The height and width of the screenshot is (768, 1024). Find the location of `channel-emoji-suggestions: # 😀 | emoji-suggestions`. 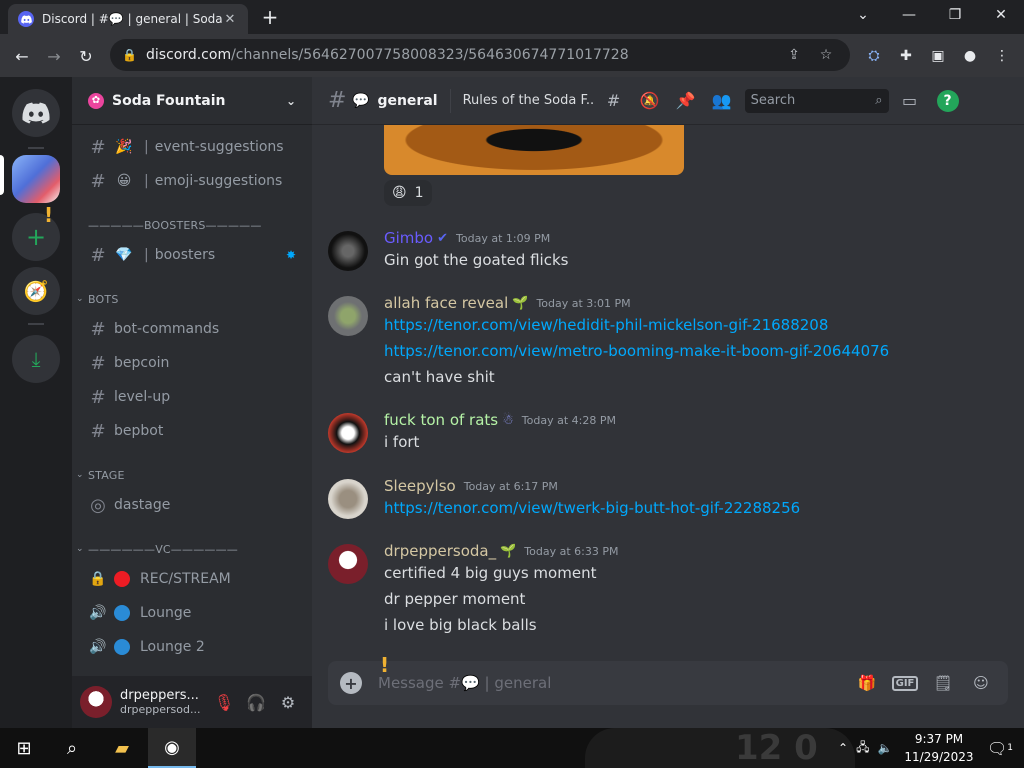

channel-emoji-suggestions: # 😀 | emoji-suggestions is located at coordinates (192, 181).